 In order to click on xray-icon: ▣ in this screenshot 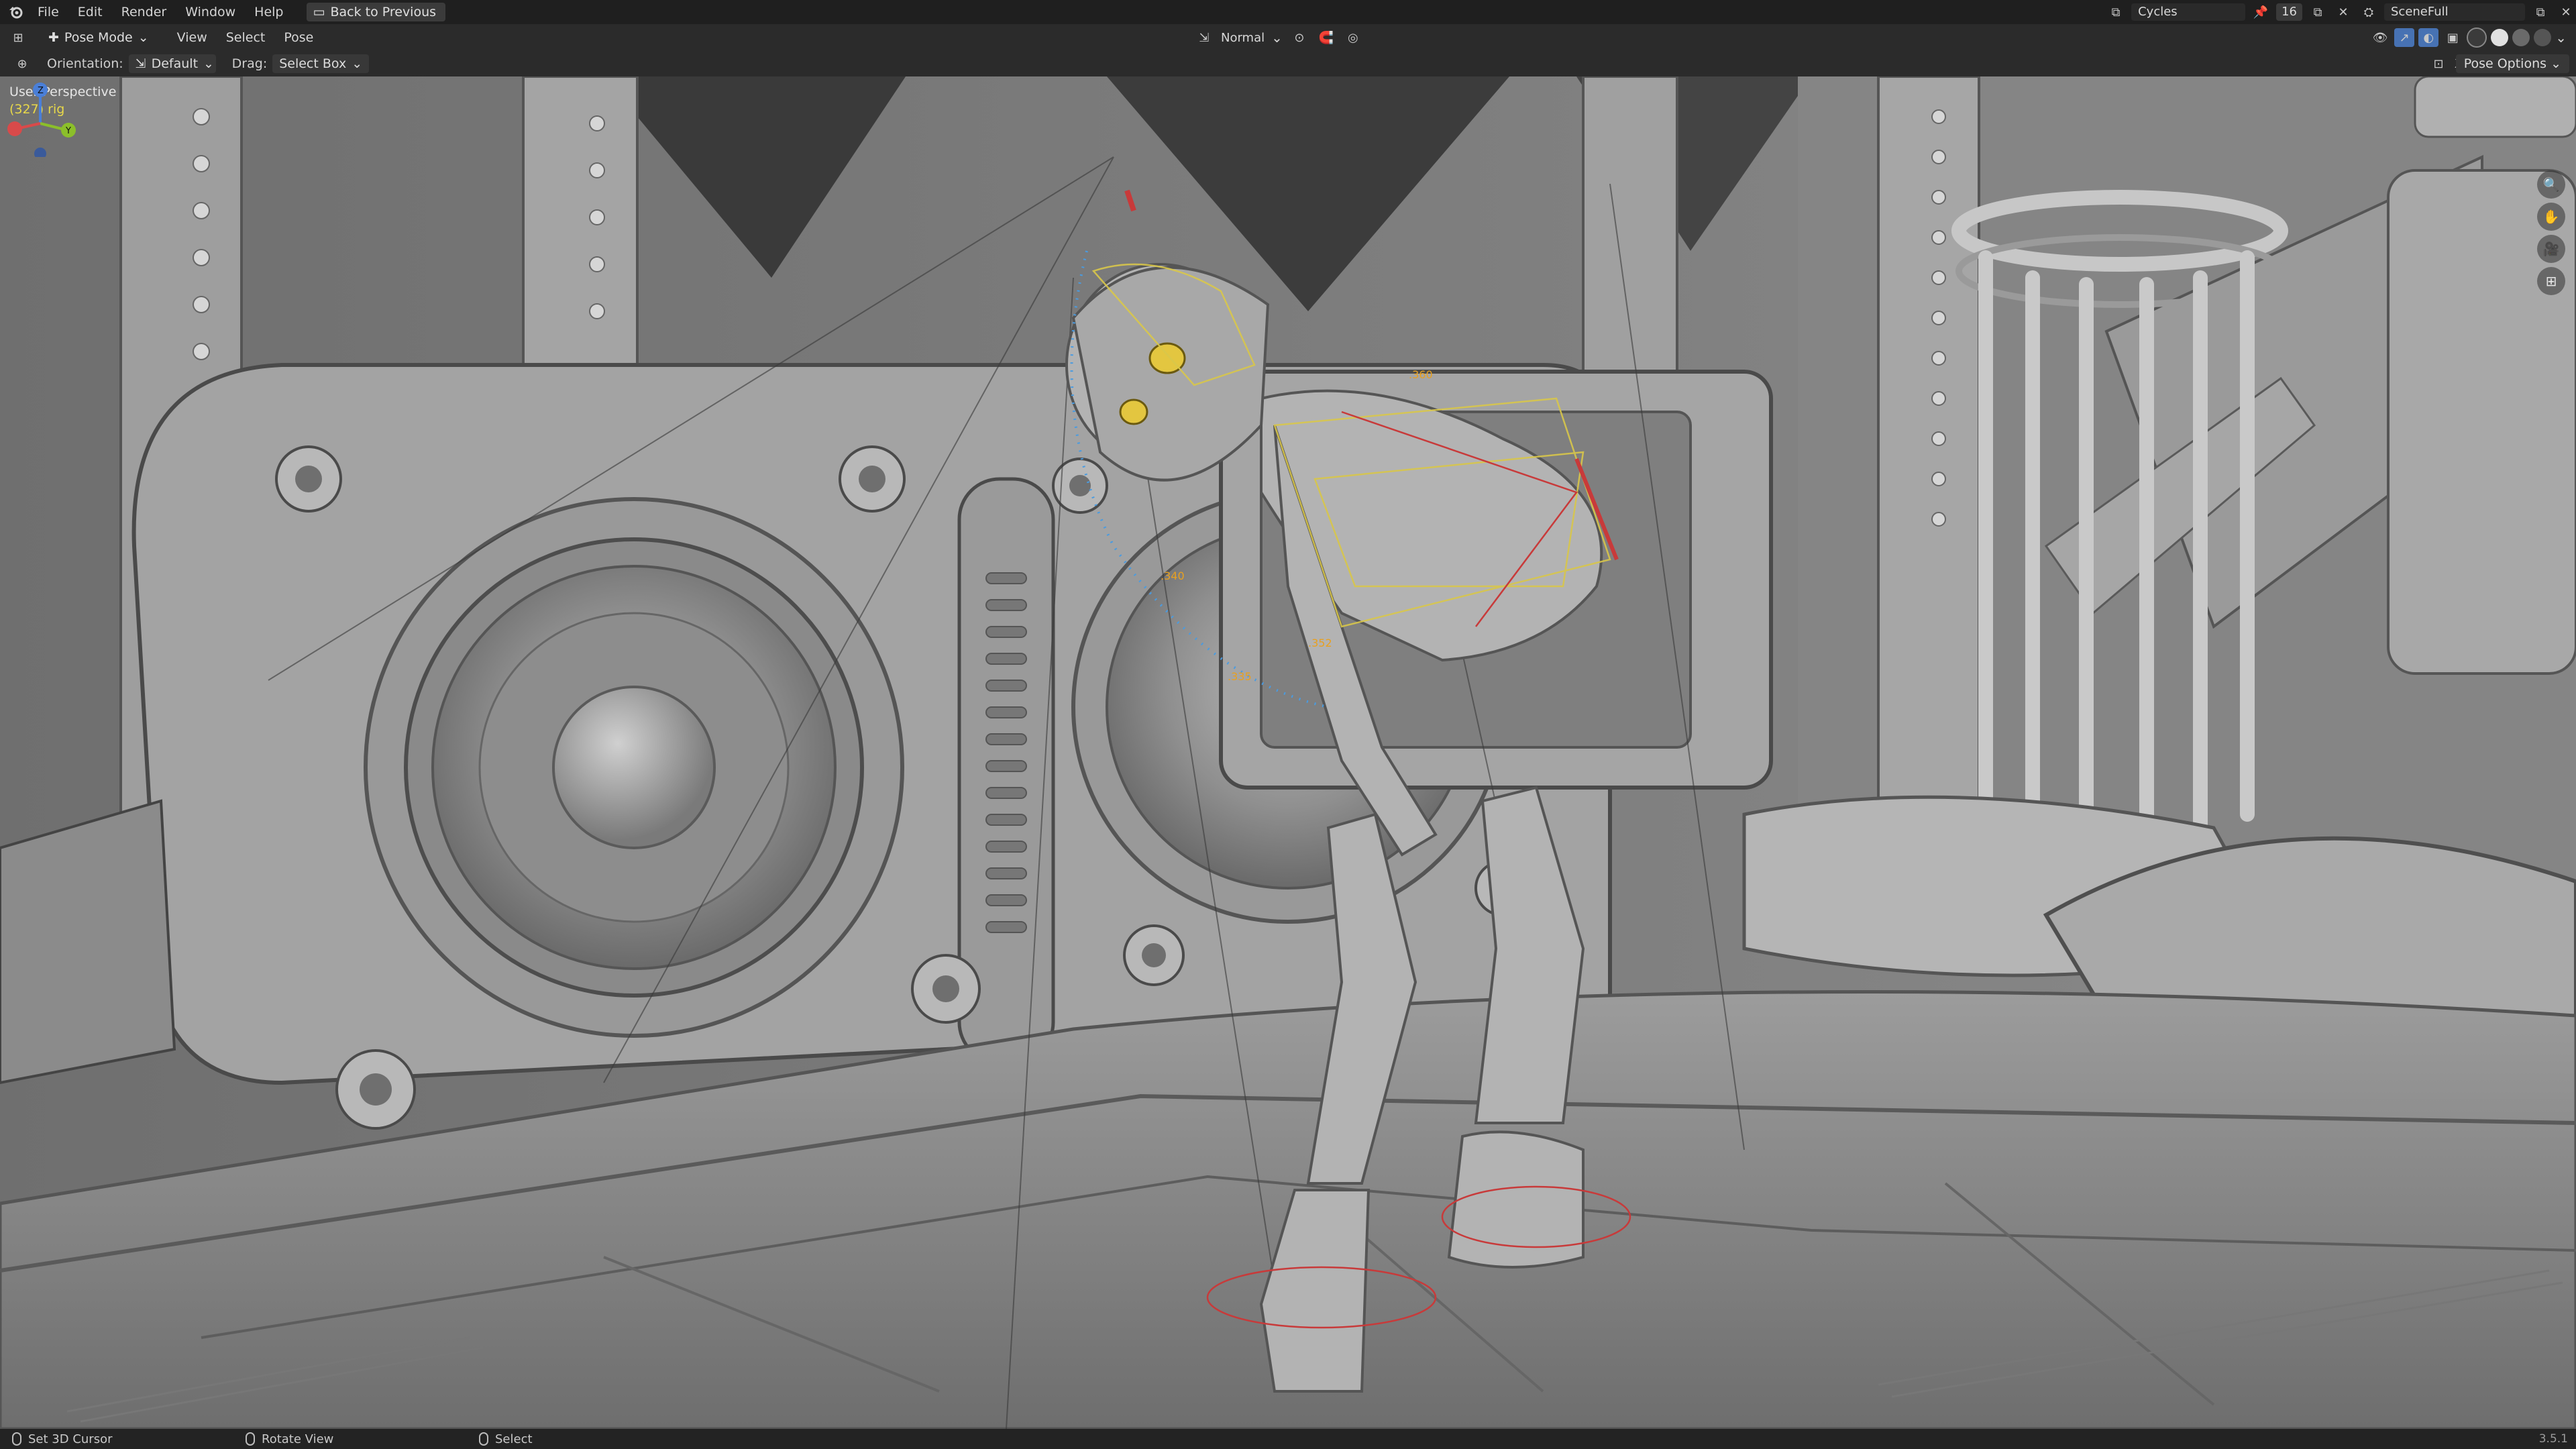, I will do `click(2453, 37)`.